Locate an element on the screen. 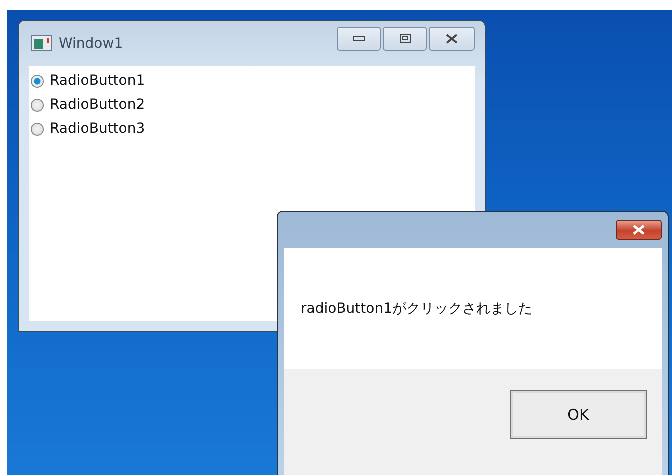 This screenshot has height=475, width=672. dialog-message: radioButton1がクリックされました is located at coordinates (416, 309).